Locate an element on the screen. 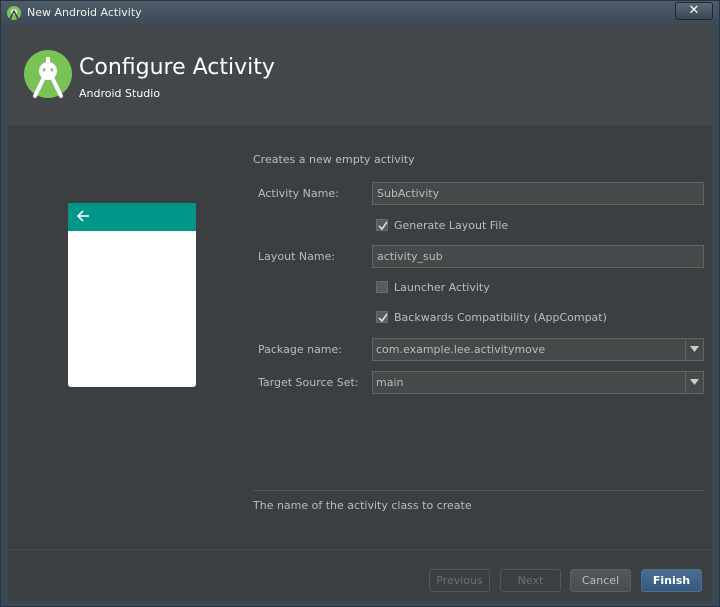  backwards-compat-checkbox is located at coordinates (382, 317).